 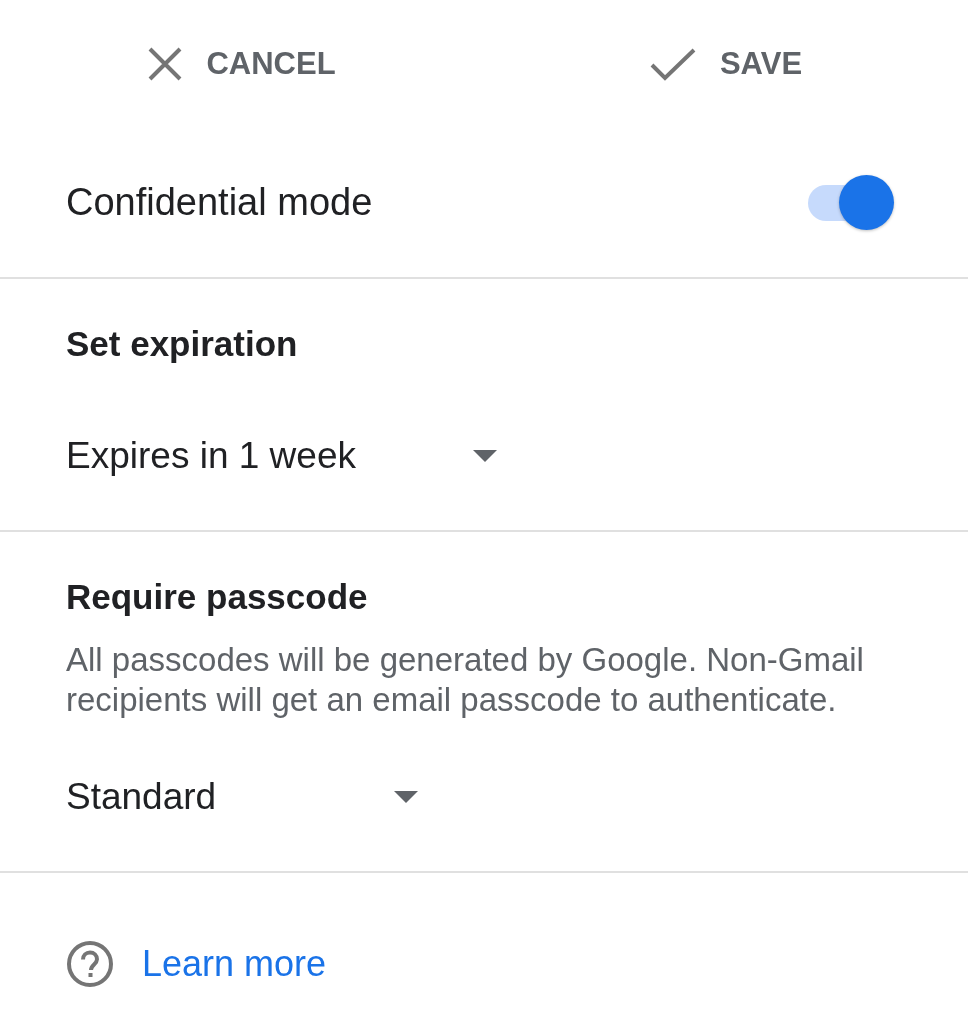 I want to click on description-text: All passcodes will be generated by Google. Non-Gmail recipients will get an email passcode to authenticate., so click(x=465, y=680).